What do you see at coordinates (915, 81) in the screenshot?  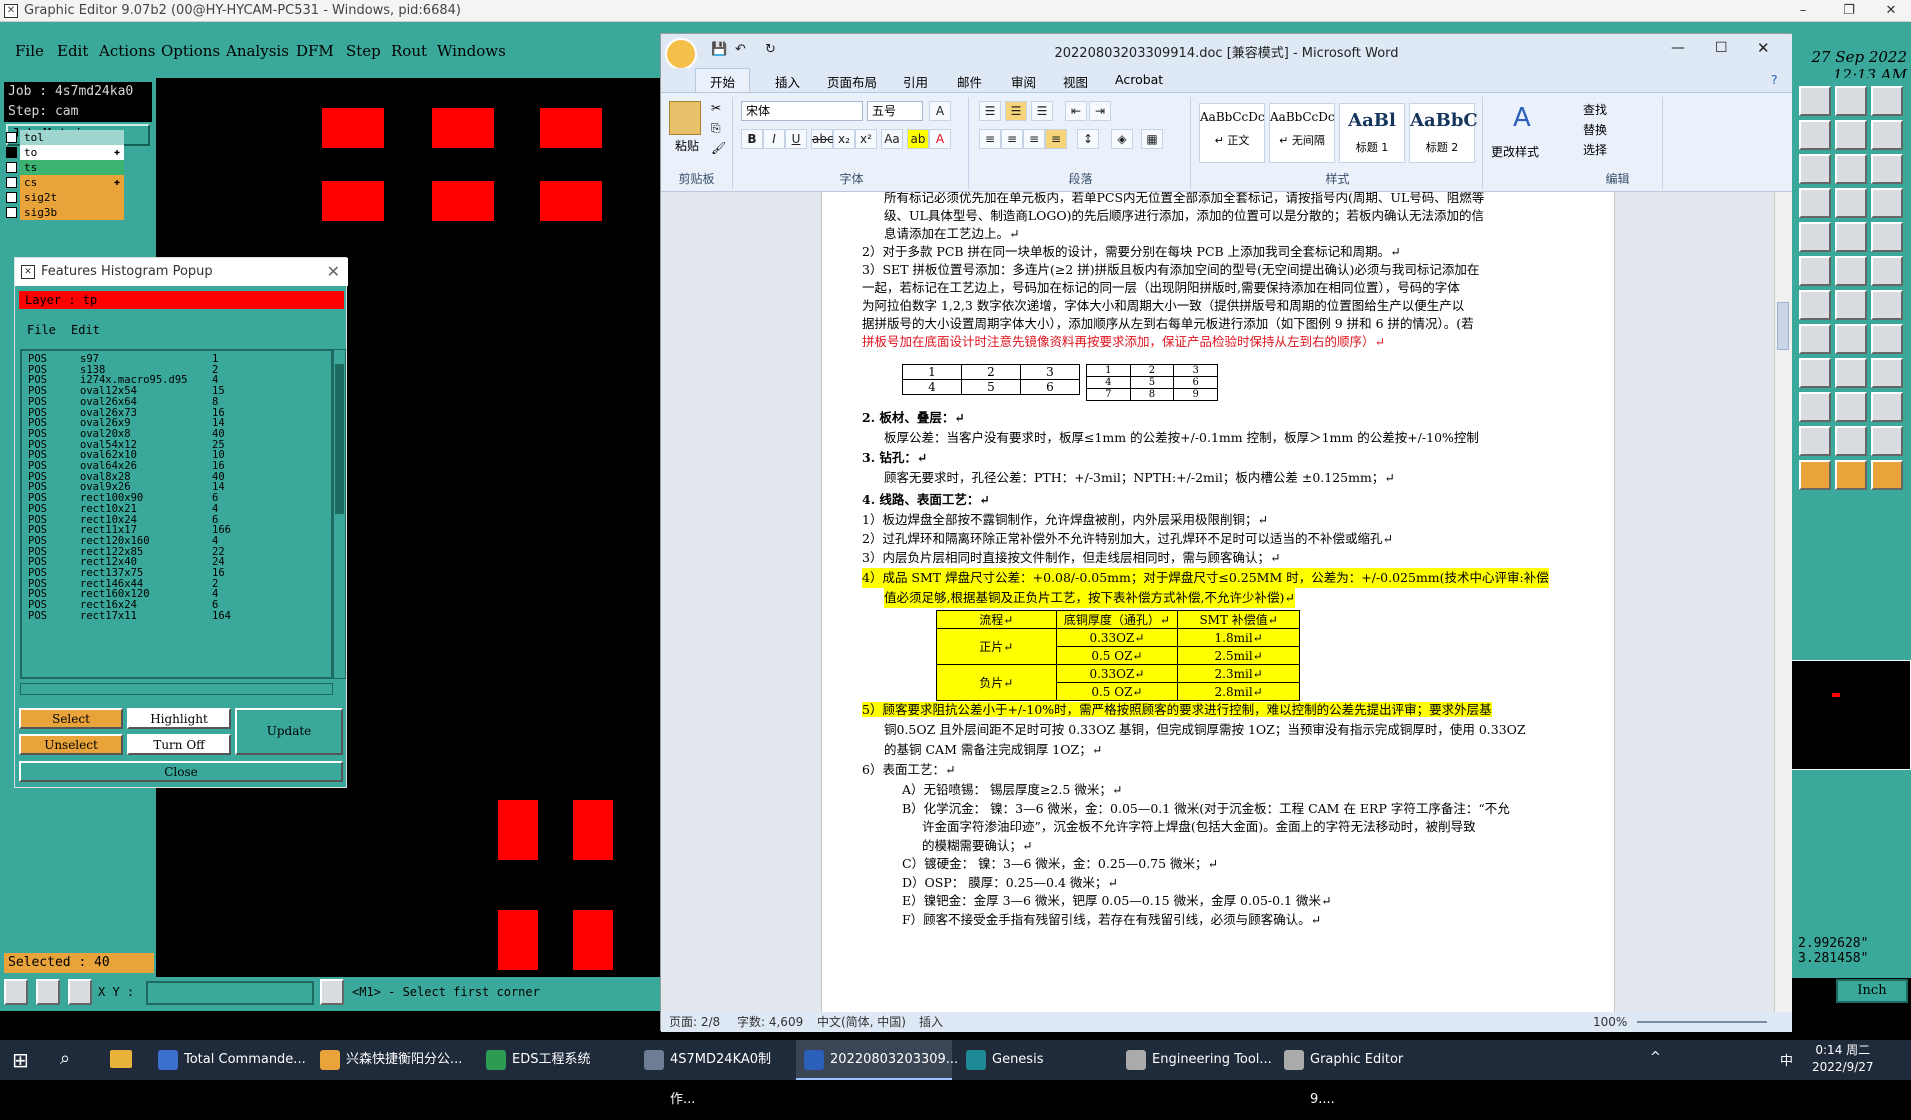 I see `tab-references: 引用` at bounding box center [915, 81].